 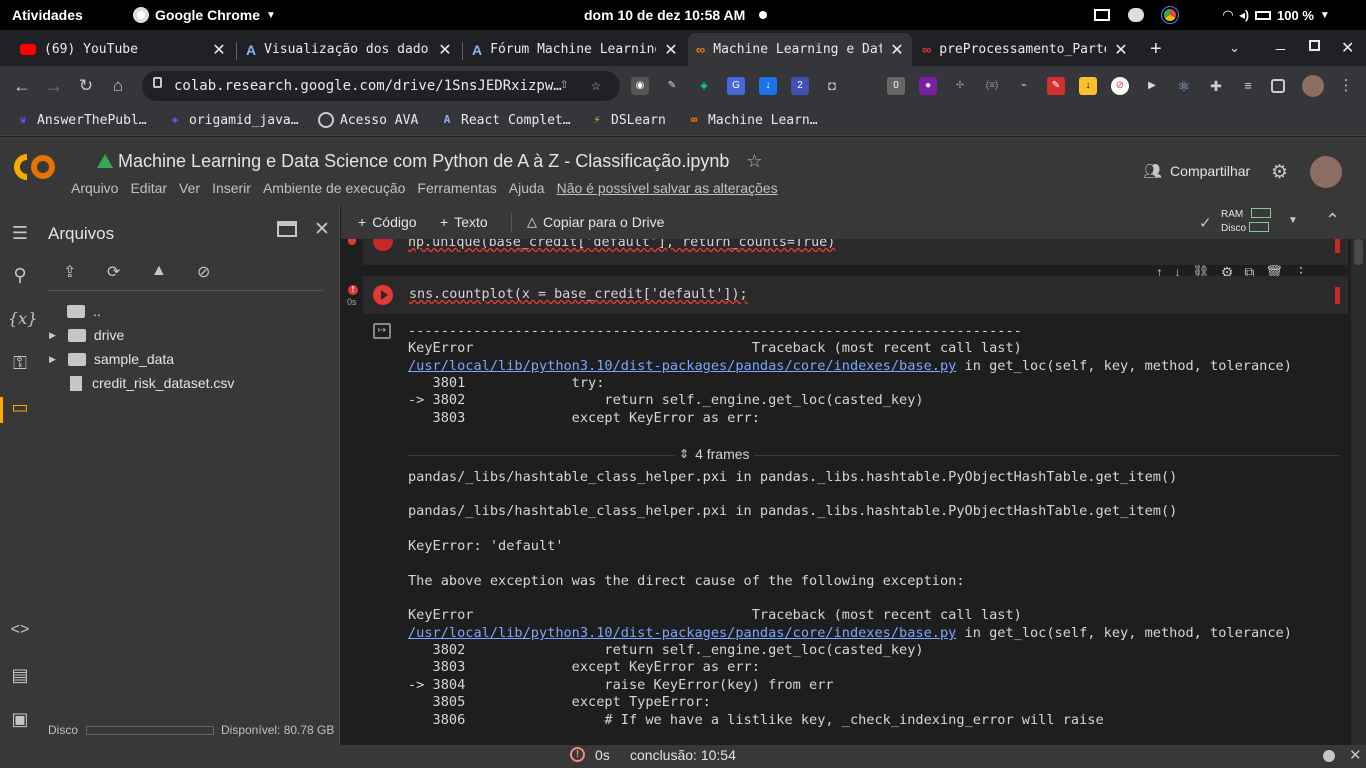 What do you see at coordinates (84, 311) in the screenshot?
I see `file-item-up: ..` at bounding box center [84, 311].